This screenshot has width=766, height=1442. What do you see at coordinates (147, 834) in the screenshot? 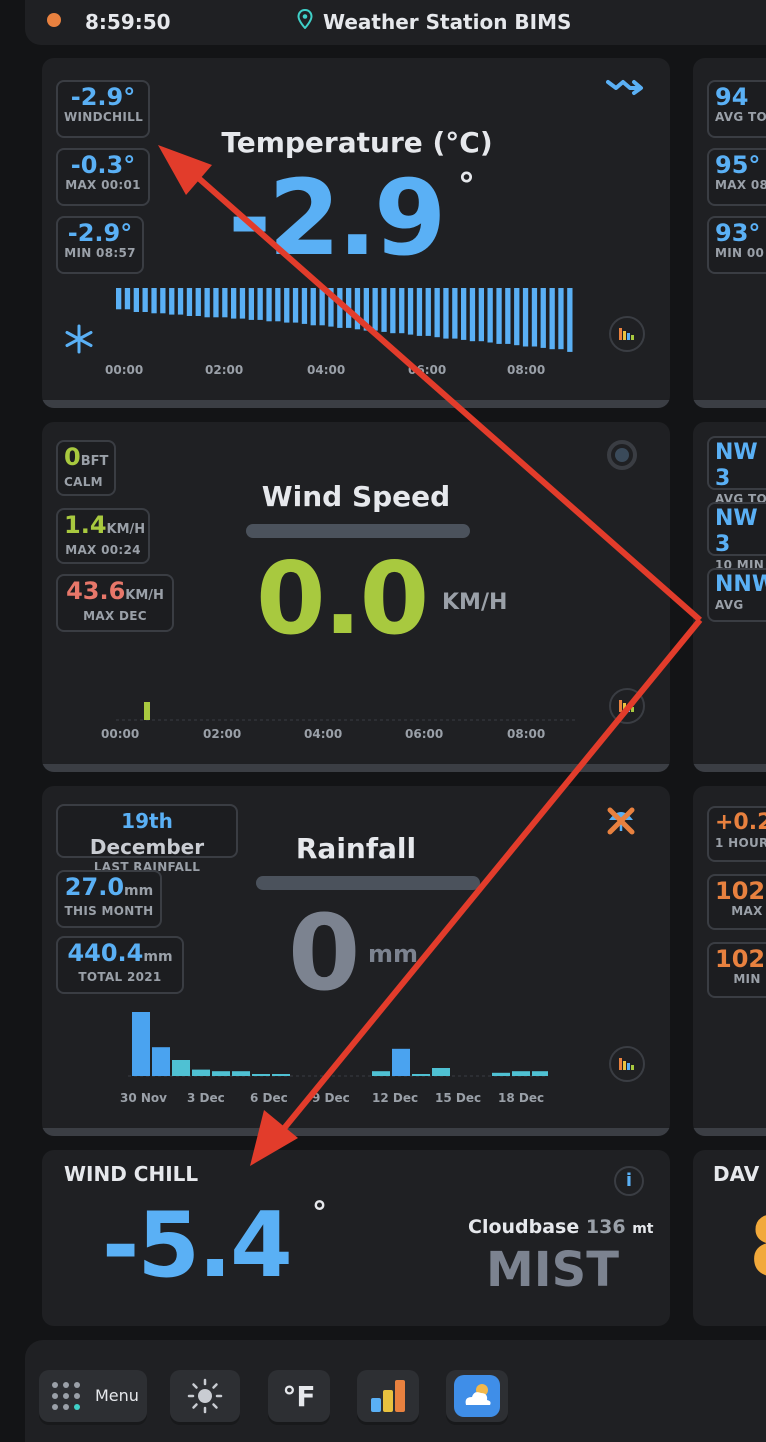
I see `last-rainfall-row: 19th December` at bounding box center [147, 834].